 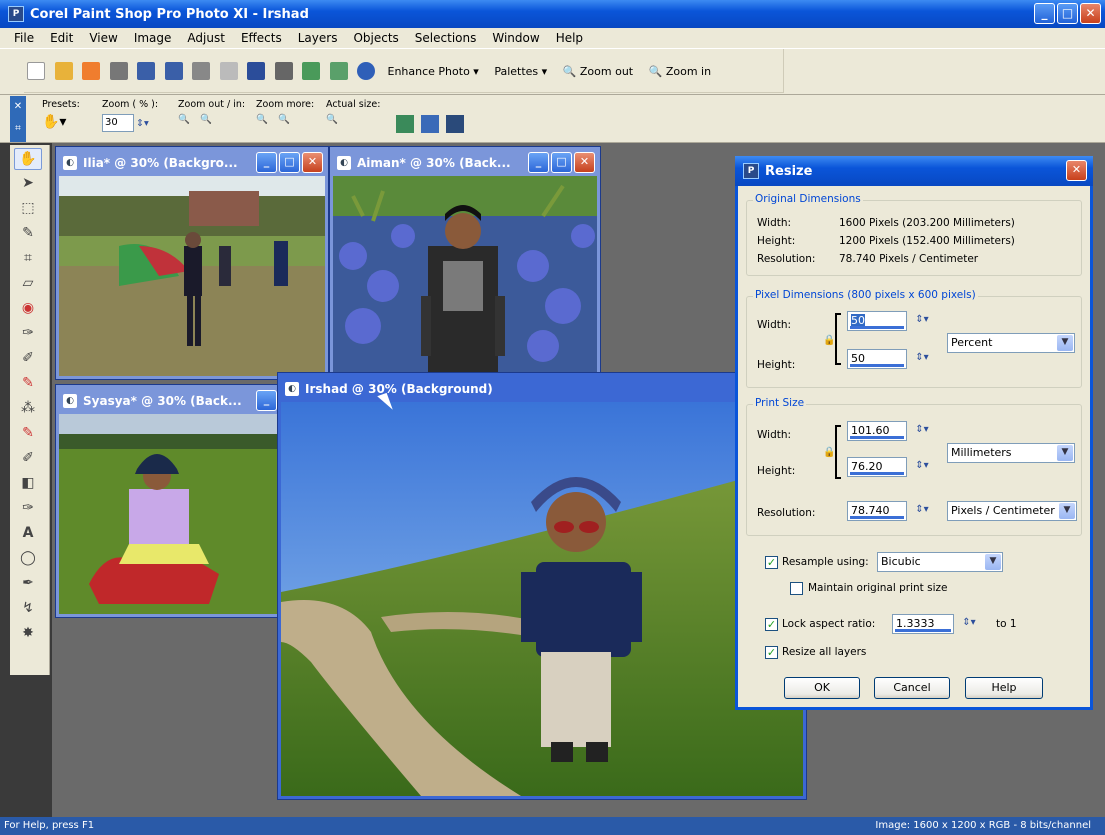 What do you see at coordinates (433, 71) in the screenshot?
I see `enhance-photo-button: Enhance Photo ▾` at bounding box center [433, 71].